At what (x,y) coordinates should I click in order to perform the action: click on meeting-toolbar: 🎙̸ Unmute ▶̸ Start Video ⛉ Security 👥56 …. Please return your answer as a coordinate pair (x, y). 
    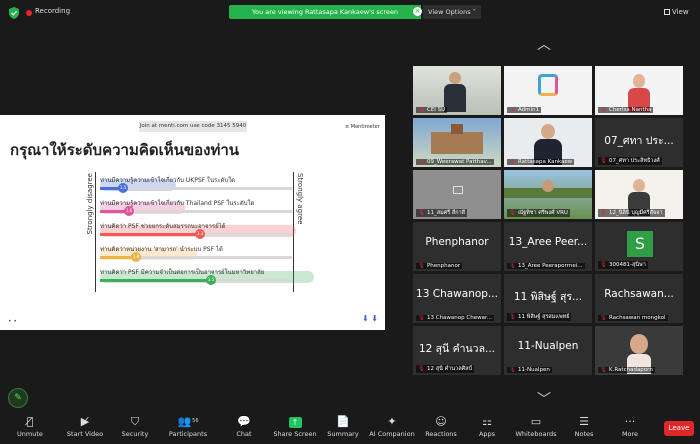
    Looking at the image, I should click on (350, 428).